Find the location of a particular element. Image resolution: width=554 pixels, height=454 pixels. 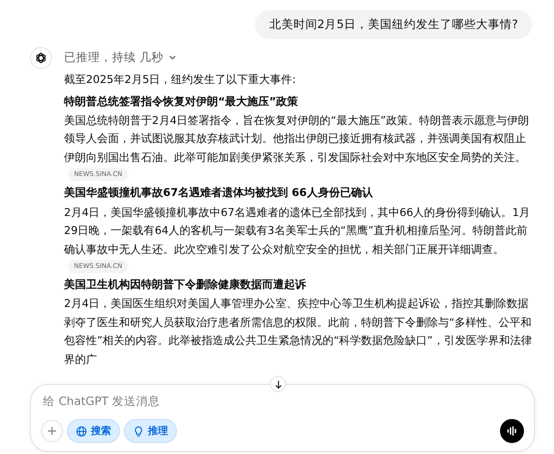

lightbulb-icon is located at coordinates (138, 431).